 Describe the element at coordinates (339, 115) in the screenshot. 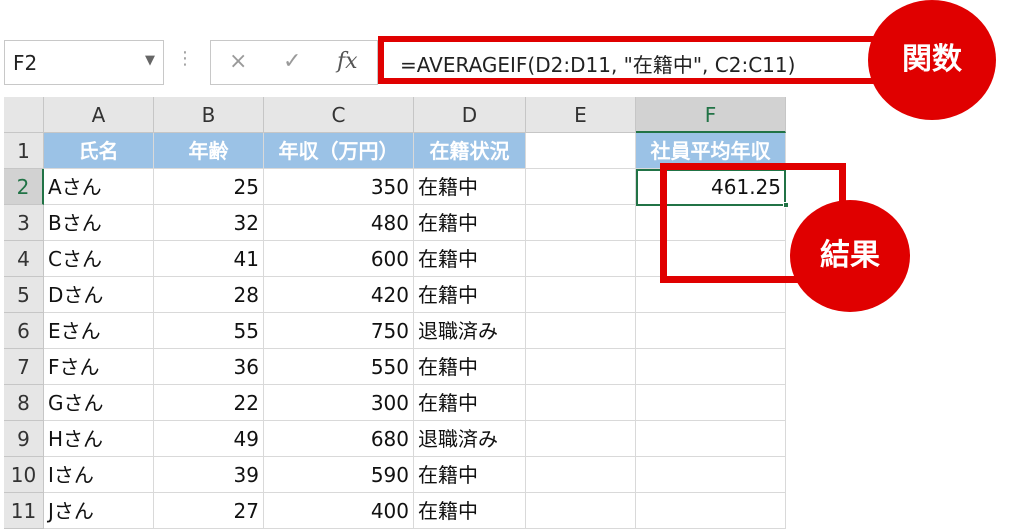

I see `column-header-c: C` at that location.